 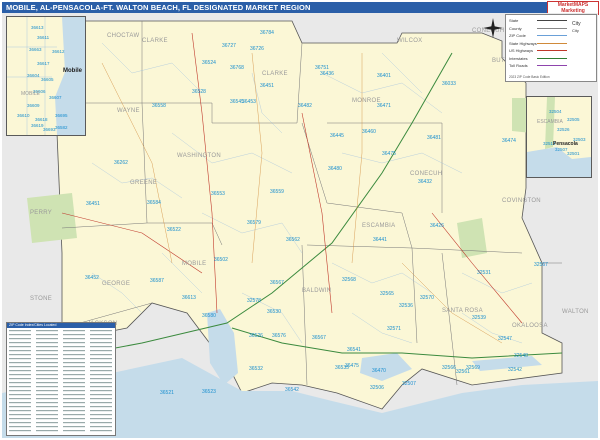 What do you see at coordinates (305, 106) in the screenshot?
I see `zip-label: 36482` at bounding box center [305, 106].